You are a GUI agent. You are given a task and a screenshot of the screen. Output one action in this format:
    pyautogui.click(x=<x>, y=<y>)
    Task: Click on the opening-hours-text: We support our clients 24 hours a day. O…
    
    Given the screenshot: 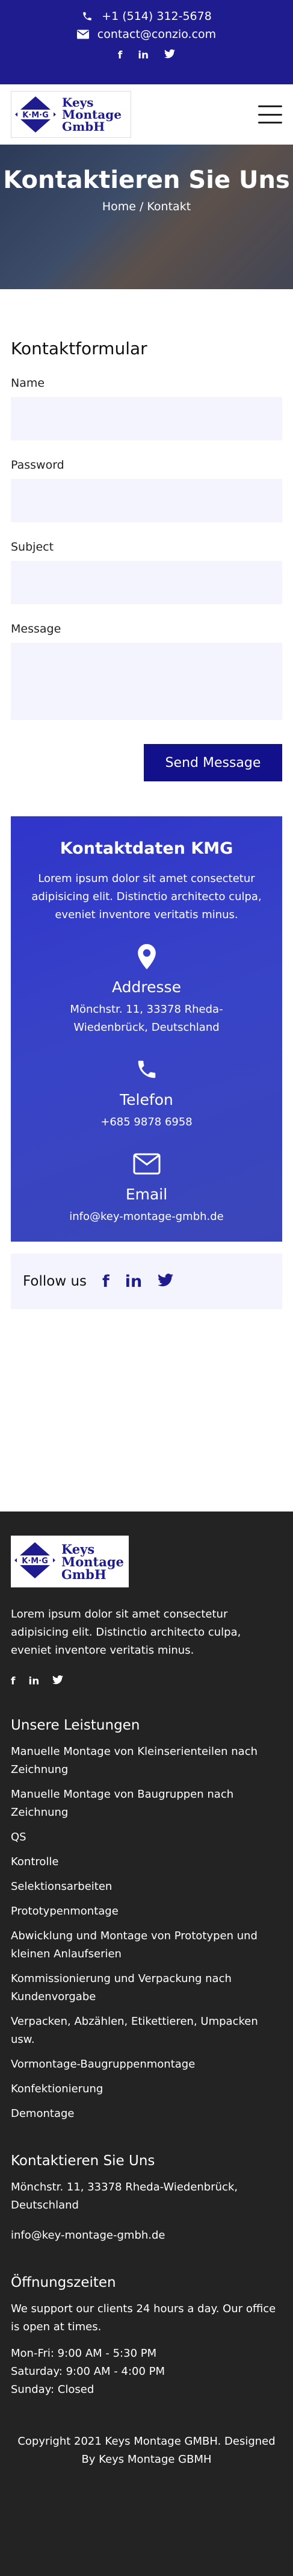 What is the action you would take?
    pyautogui.click(x=143, y=2317)
    